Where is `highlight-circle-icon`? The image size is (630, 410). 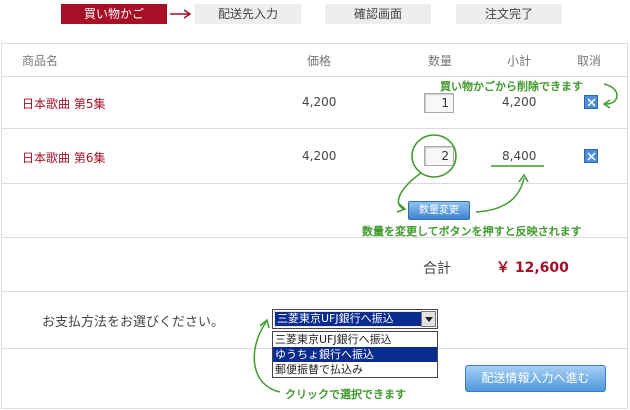 highlight-circle-icon is located at coordinates (434, 156).